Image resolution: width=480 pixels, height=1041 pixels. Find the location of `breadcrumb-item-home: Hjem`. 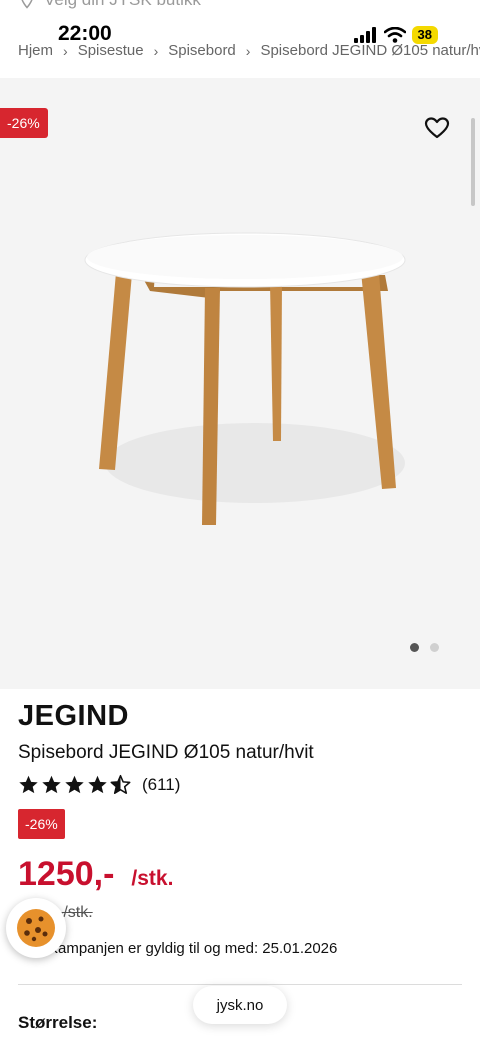

breadcrumb-item-home: Hjem is located at coordinates (35, 50).